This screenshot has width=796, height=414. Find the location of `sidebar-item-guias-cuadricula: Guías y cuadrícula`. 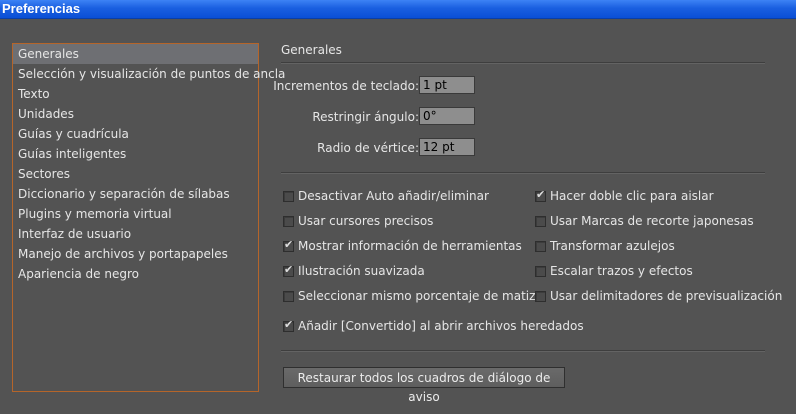

sidebar-item-guias-cuadricula: Guías y cuadrícula is located at coordinates (135, 134).